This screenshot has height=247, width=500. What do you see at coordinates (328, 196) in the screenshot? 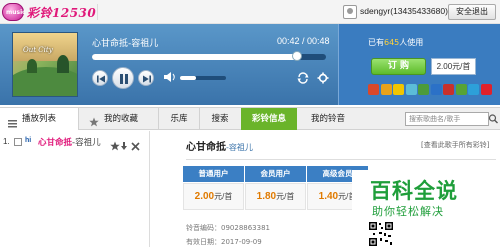
I see `price-value-premium: 1.40` at bounding box center [328, 196].